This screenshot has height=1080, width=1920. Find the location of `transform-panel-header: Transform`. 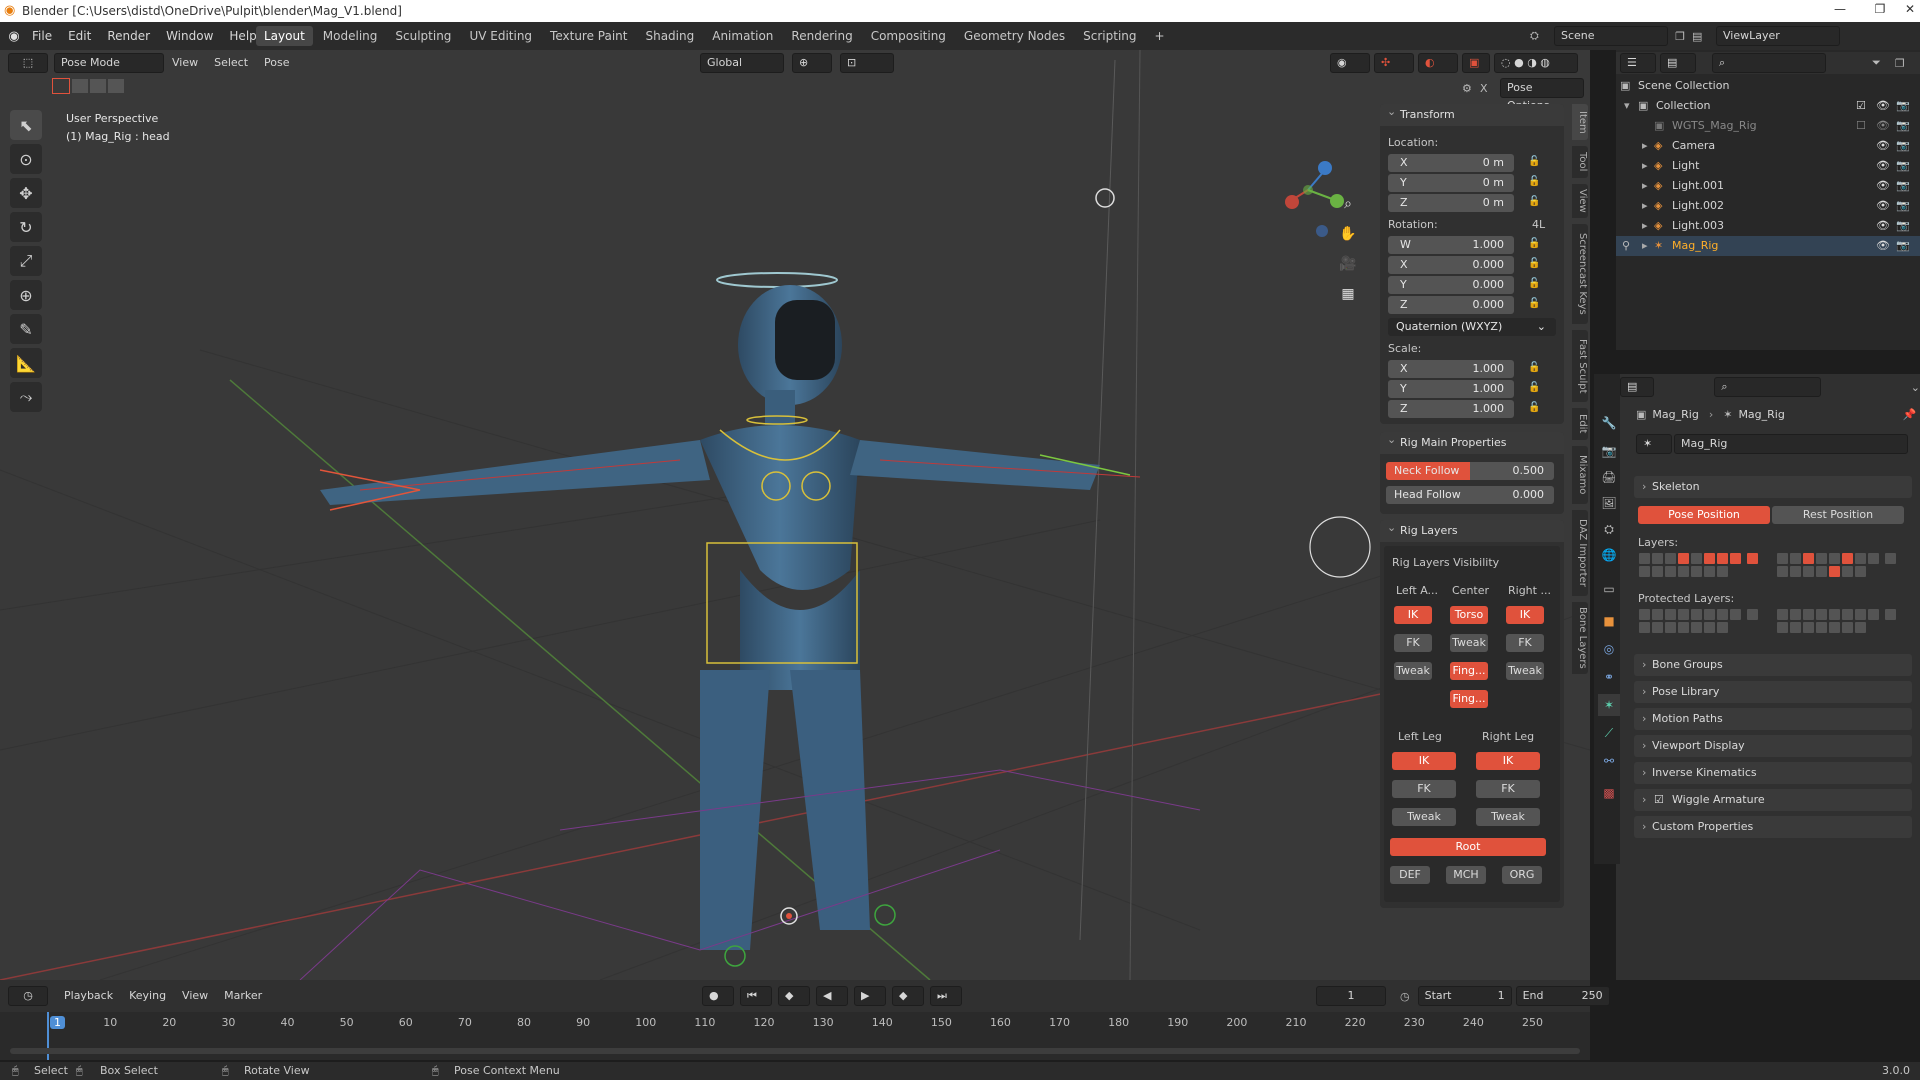

transform-panel-header: Transform is located at coordinates (1472, 113).